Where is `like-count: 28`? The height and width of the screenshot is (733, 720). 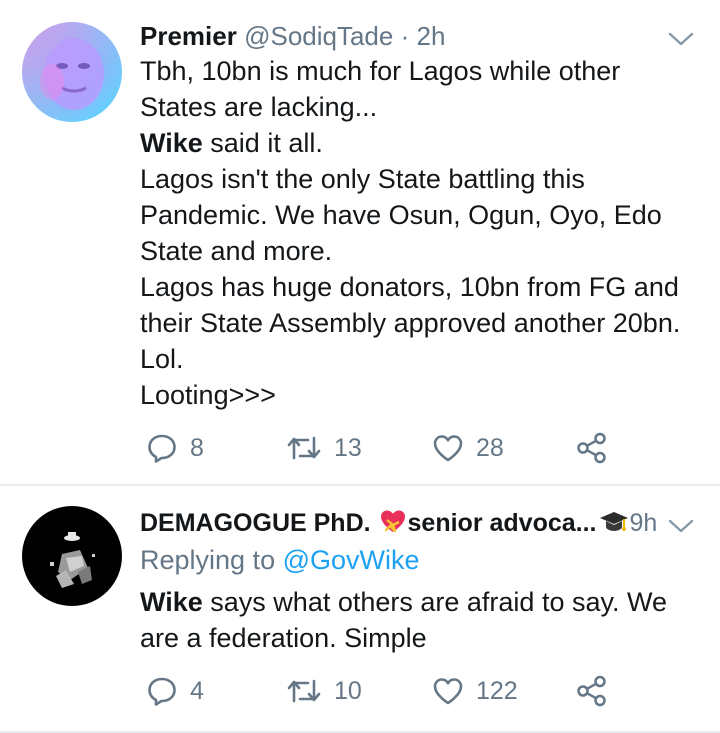 like-count: 28 is located at coordinates (490, 447).